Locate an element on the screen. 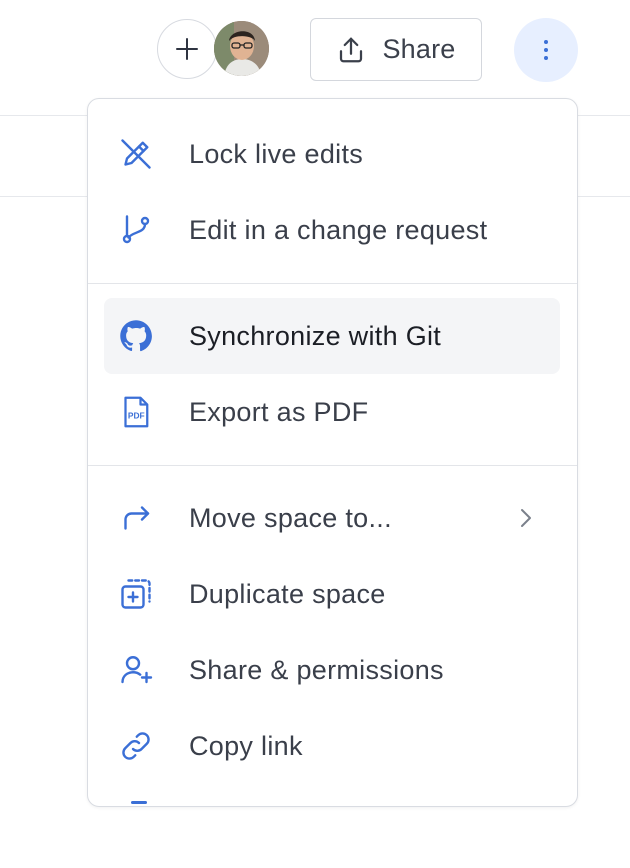 The width and height of the screenshot is (630, 868). git-branch-icon is located at coordinates (136, 230).